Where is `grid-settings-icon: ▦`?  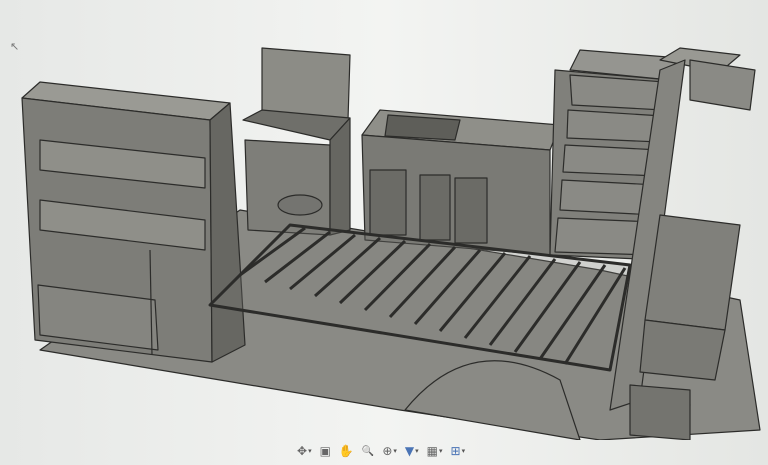 grid-settings-icon: ▦ is located at coordinates (432, 451).